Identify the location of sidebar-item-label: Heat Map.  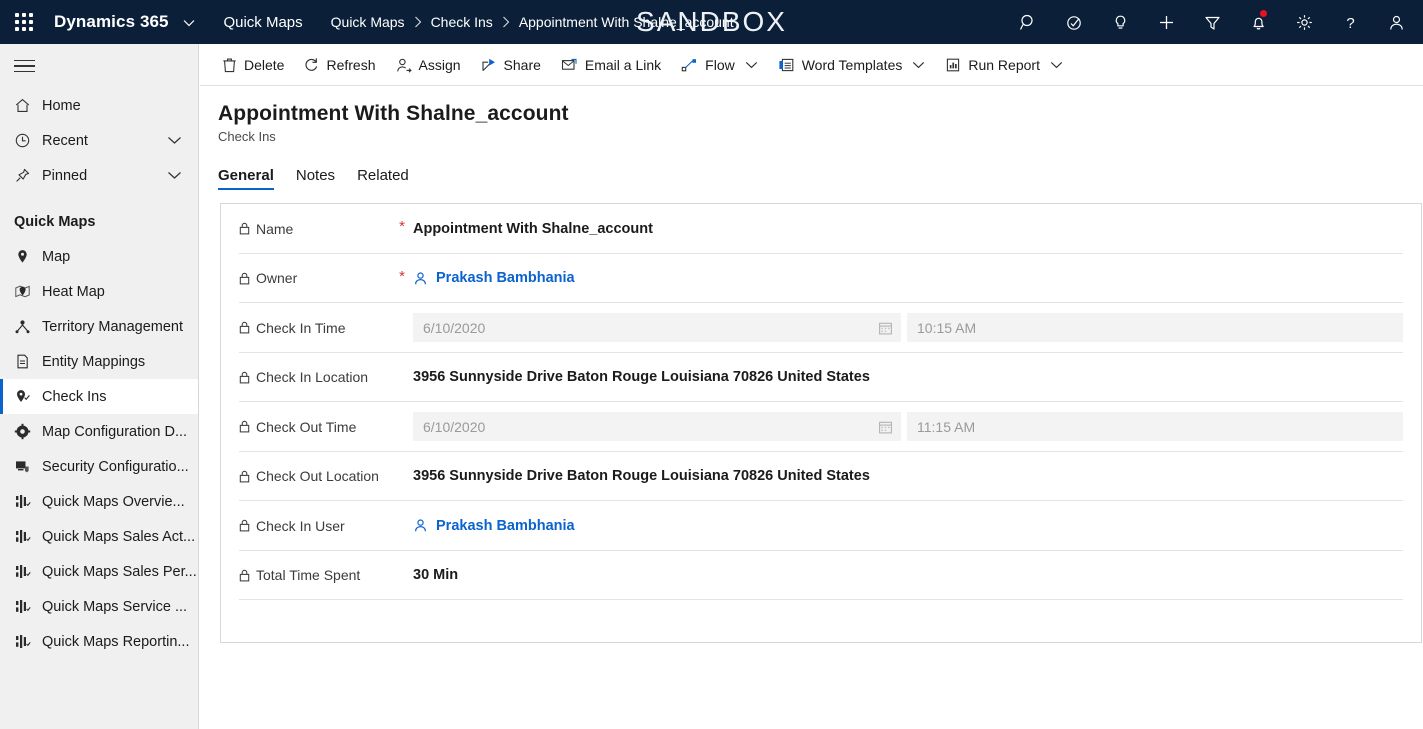
(73, 291).